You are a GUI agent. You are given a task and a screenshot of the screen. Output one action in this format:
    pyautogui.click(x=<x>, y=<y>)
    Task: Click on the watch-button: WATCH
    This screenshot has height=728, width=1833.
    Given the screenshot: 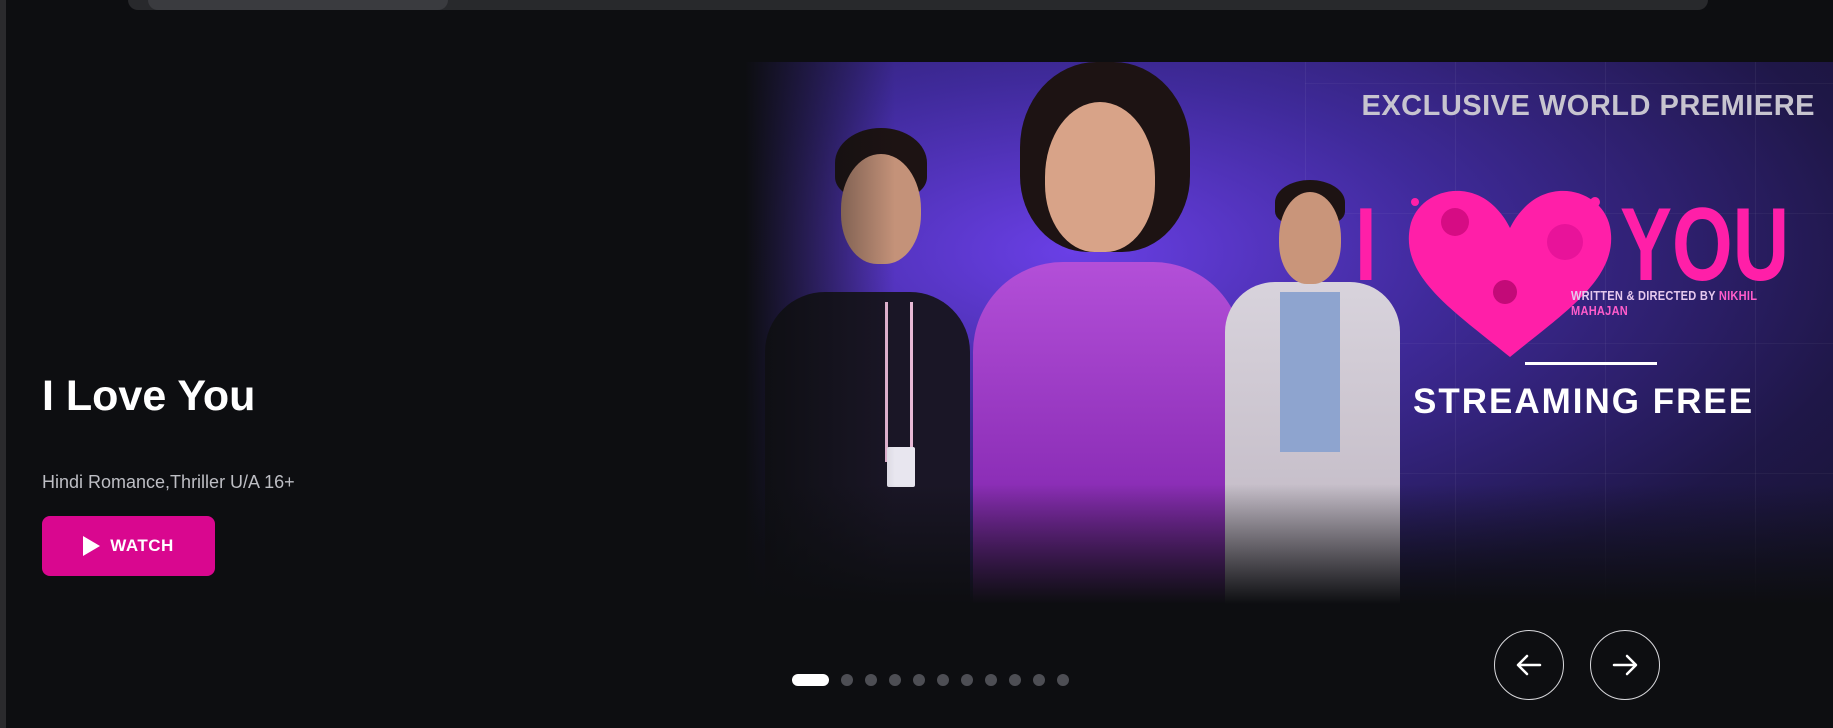 What is the action you would take?
    pyautogui.click(x=128, y=546)
    